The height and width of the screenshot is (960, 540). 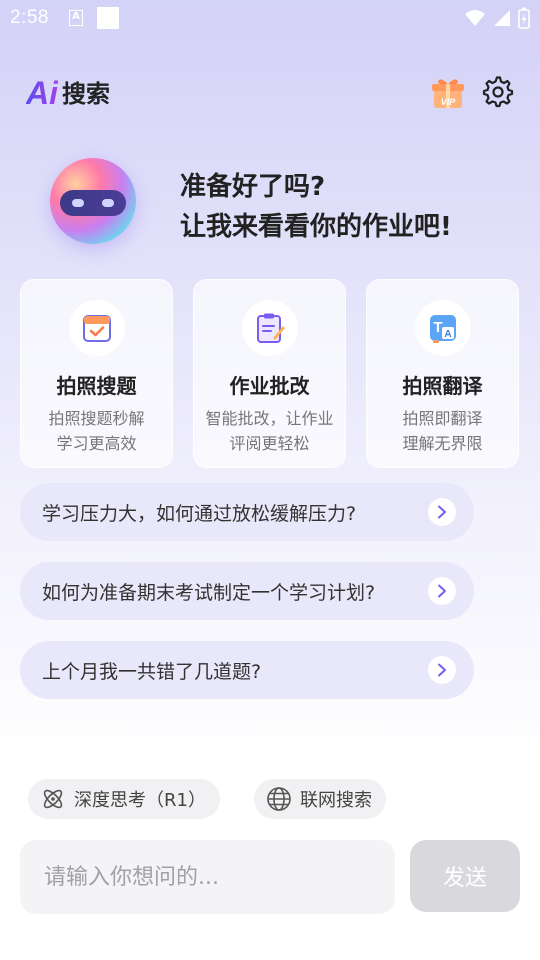 I want to click on suggestion-item: 上个月我一共错了几道题?, so click(x=247, y=670).